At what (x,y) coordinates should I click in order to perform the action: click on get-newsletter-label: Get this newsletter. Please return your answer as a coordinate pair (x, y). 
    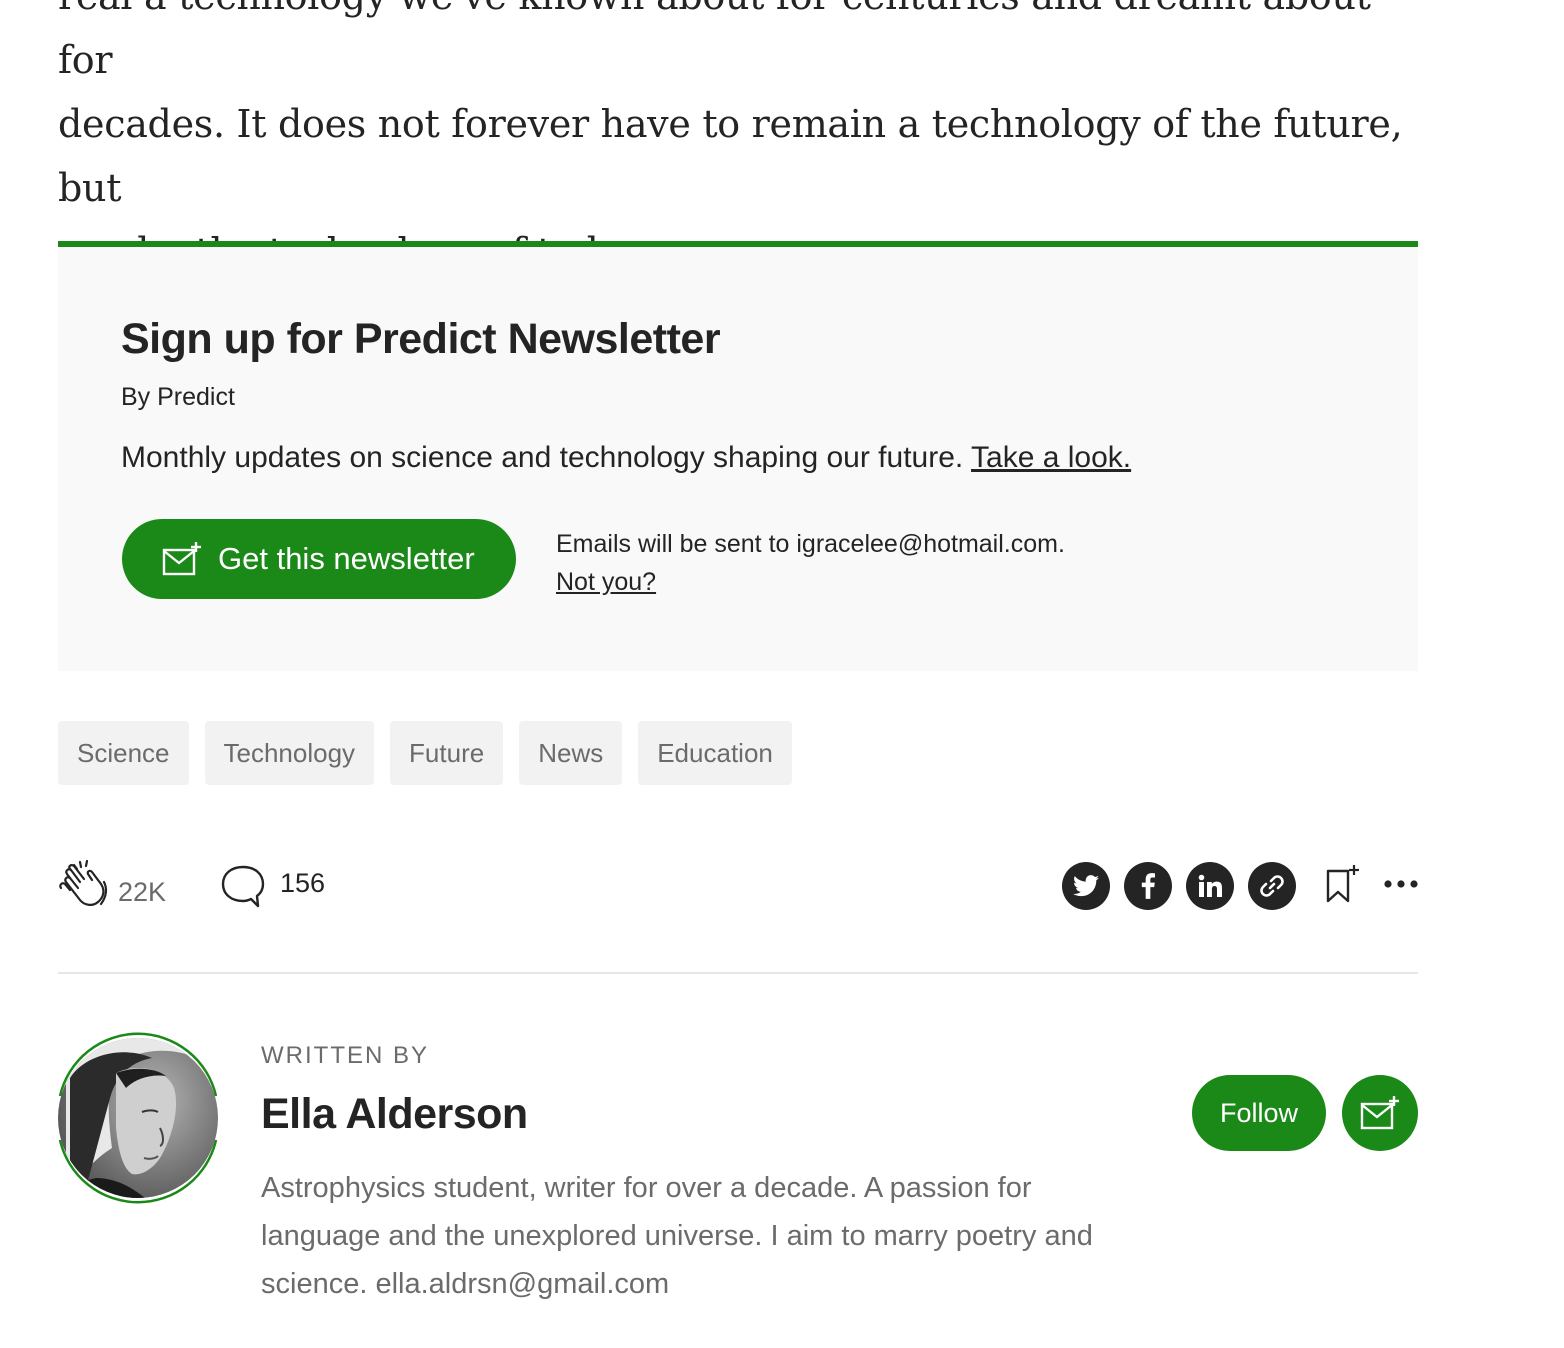
    Looking at the image, I should click on (346, 558).